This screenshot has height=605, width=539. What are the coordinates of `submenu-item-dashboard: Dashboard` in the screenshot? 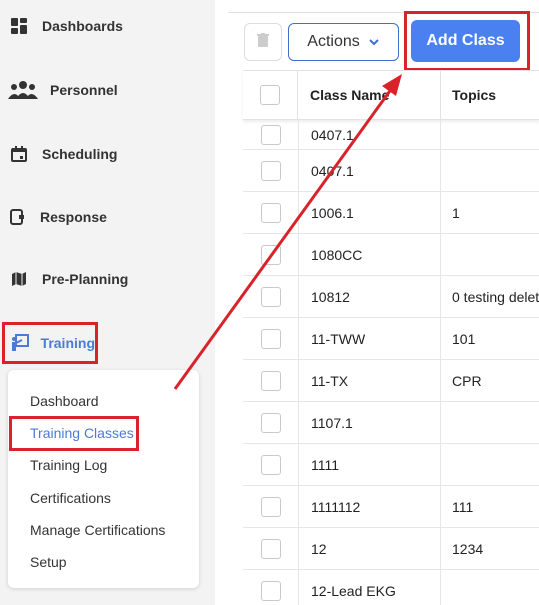 It's located at (64, 401).